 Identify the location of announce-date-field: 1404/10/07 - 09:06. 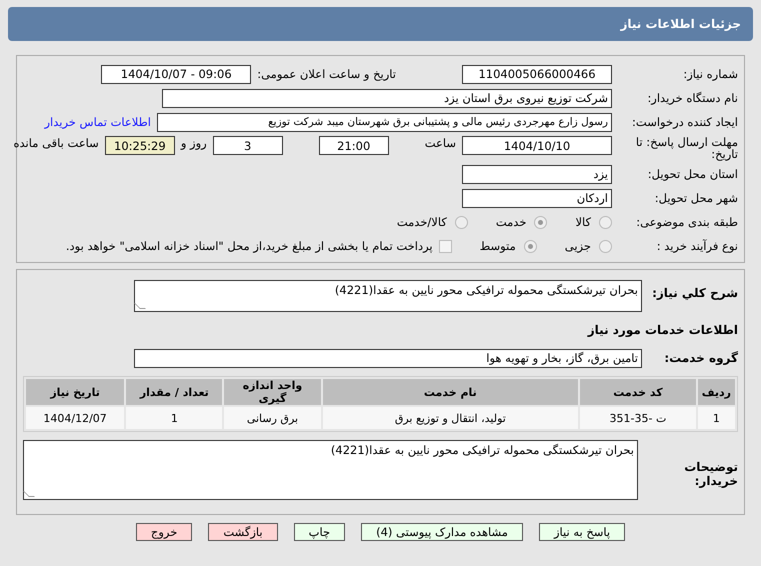
(176, 74).